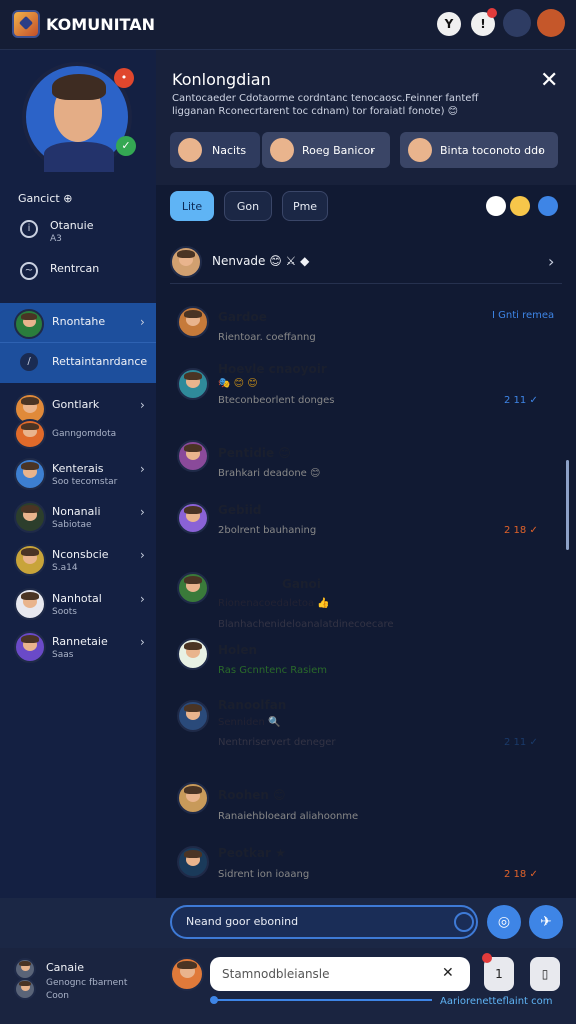 Image resolution: width=576 pixels, height=1024 pixels. Describe the element at coordinates (496, 1001) in the screenshot. I see `progress-label: Aariorenetteflaint com` at that location.